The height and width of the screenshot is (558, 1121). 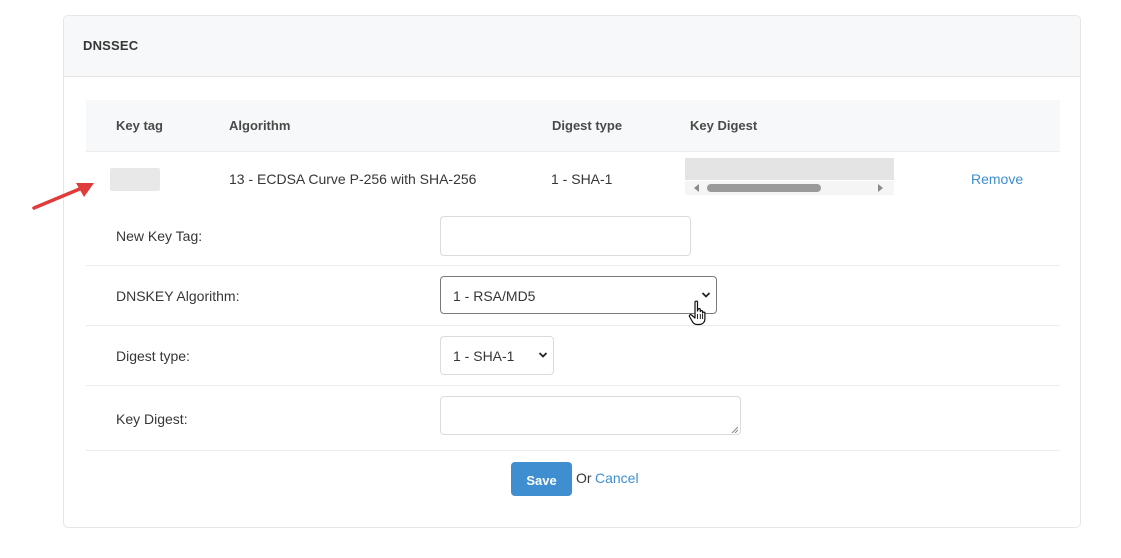 What do you see at coordinates (153, 356) in the screenshot?
I see `digest-type-label: Digest type:` at bounding box center [153, 356].